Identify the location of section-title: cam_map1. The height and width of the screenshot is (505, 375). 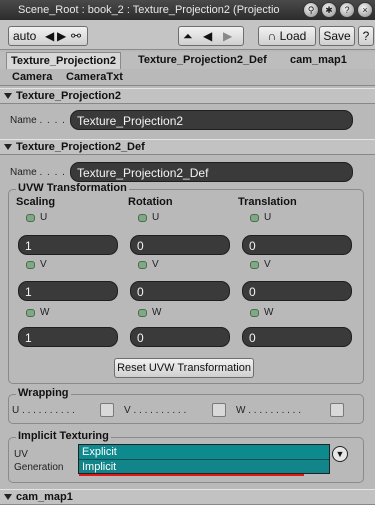
(44, 497).